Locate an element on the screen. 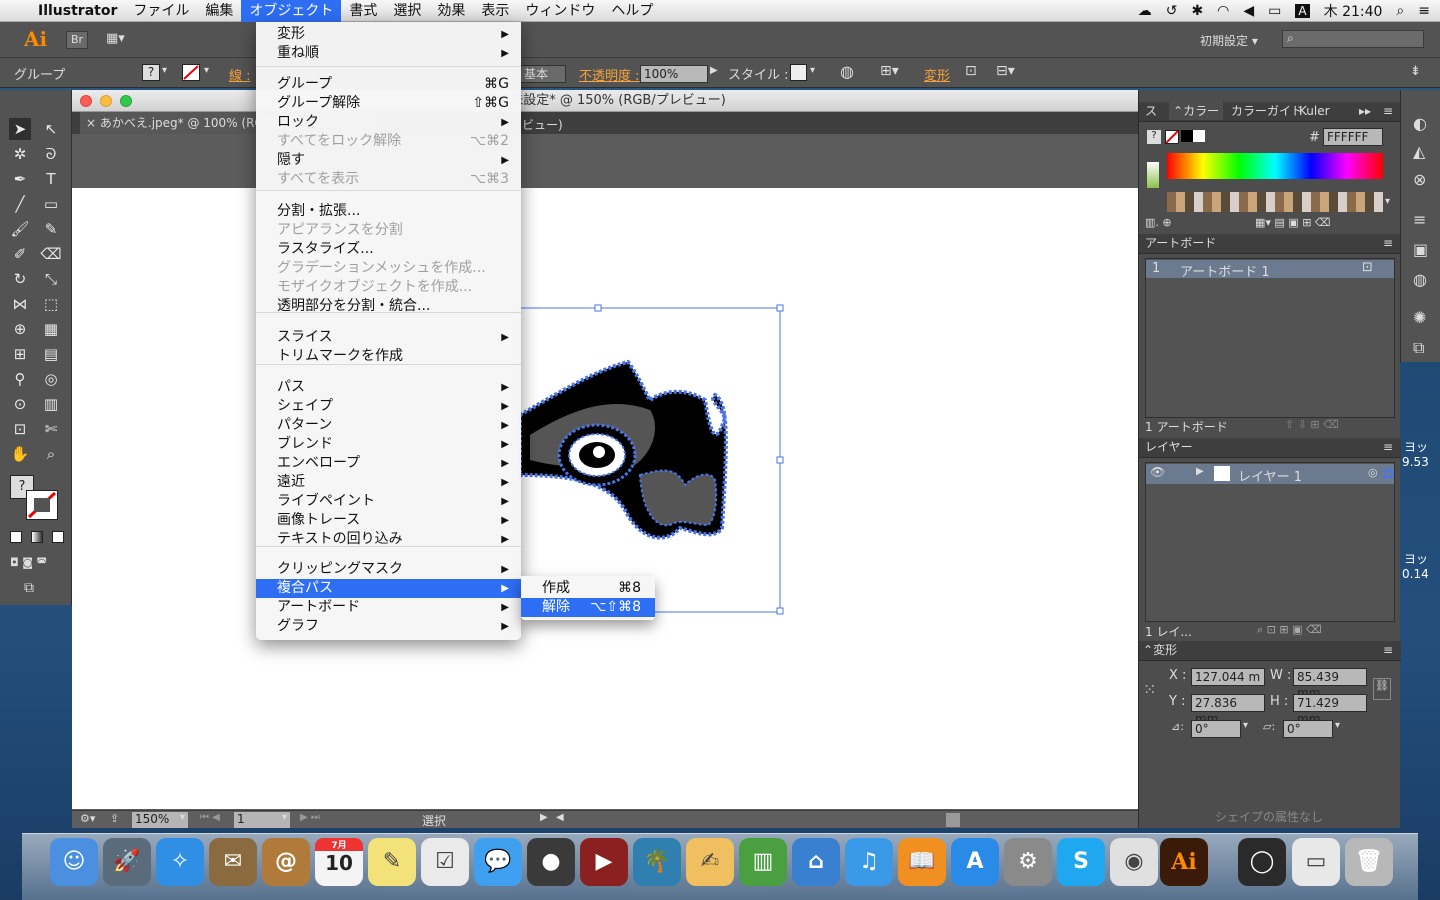 The height and width of the screenshot is (900, 1440). menu-item: トリムマークを作成 is located at coordinates (388, 356).